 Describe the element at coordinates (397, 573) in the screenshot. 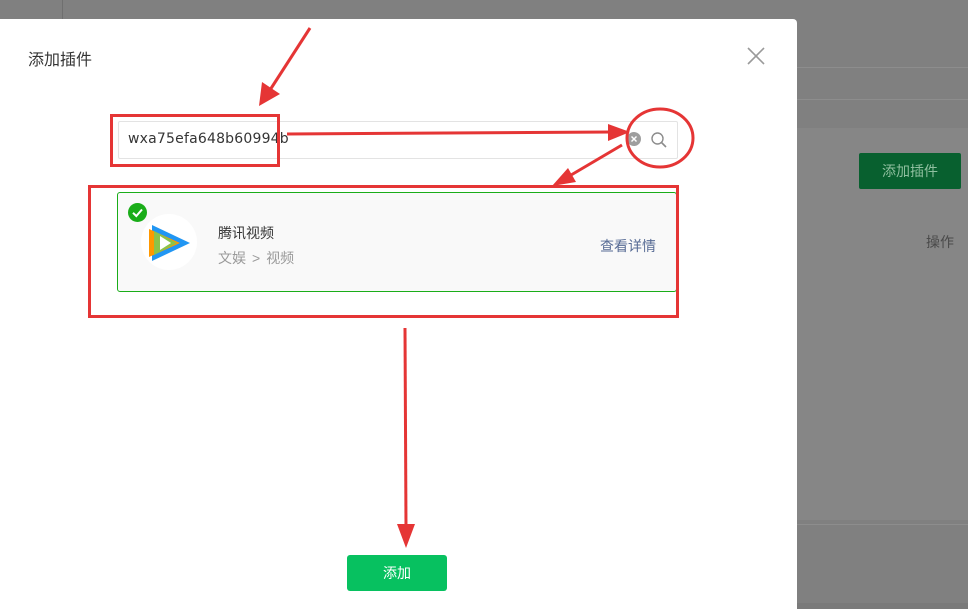

I see `add-button: 添加` at that location.